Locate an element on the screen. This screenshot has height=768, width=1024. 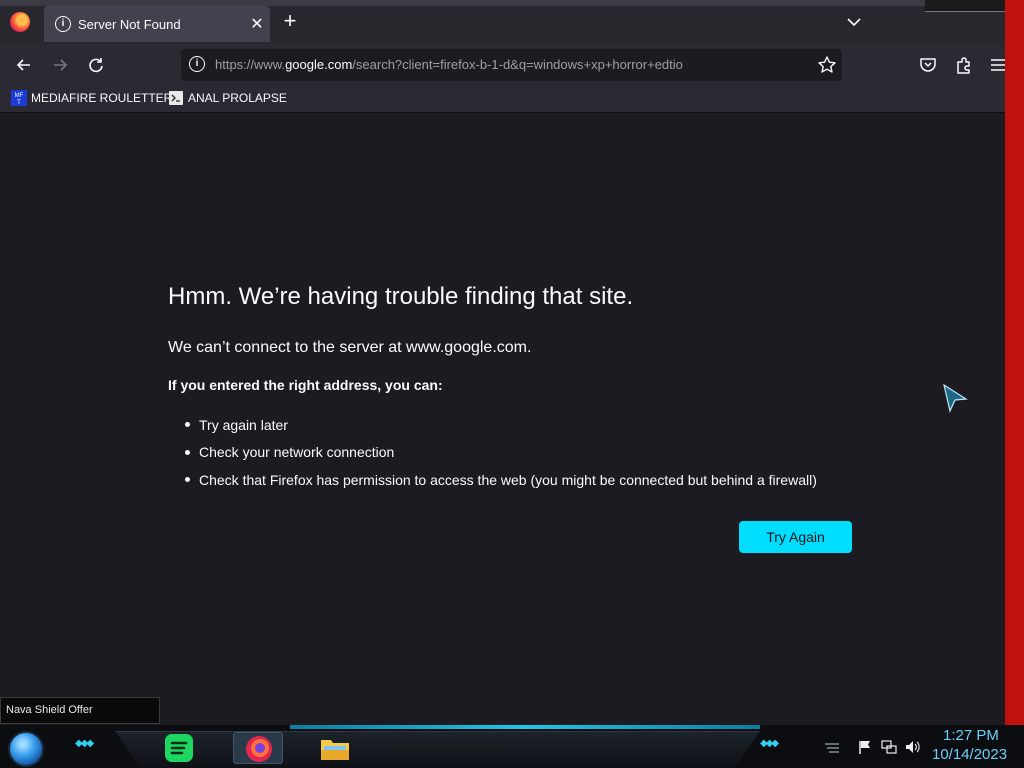
firefox-icon is located at coordinates (259, 749).